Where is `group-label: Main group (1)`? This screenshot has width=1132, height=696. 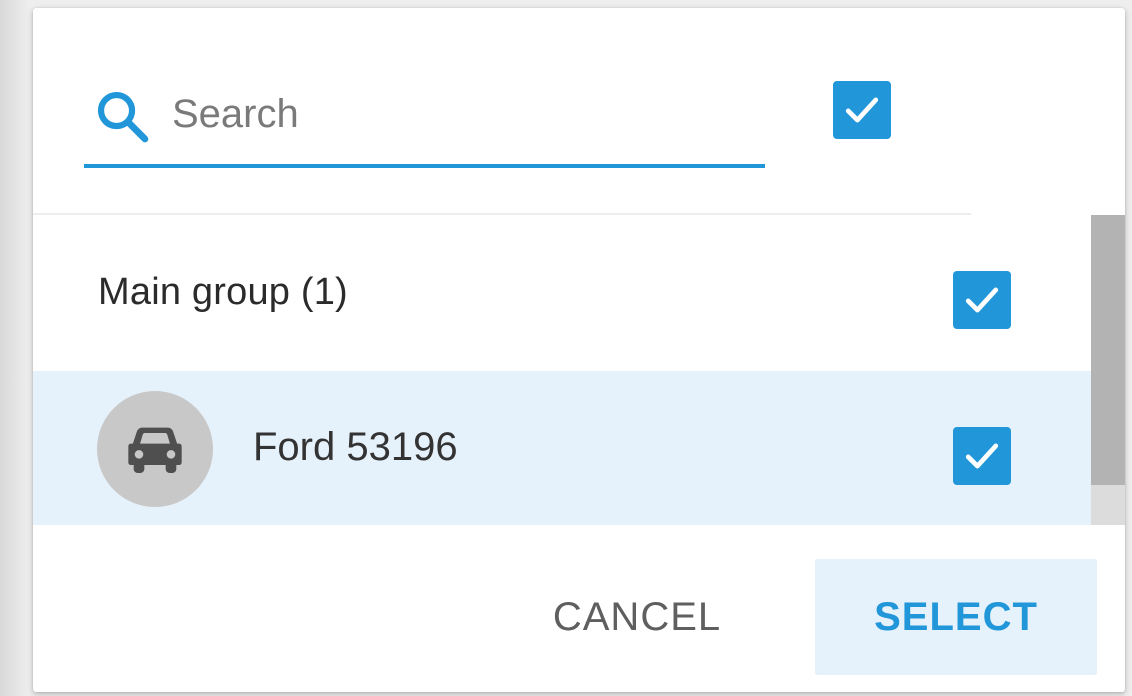 group-label: Main group (1) is located at coordinates (223, 292).